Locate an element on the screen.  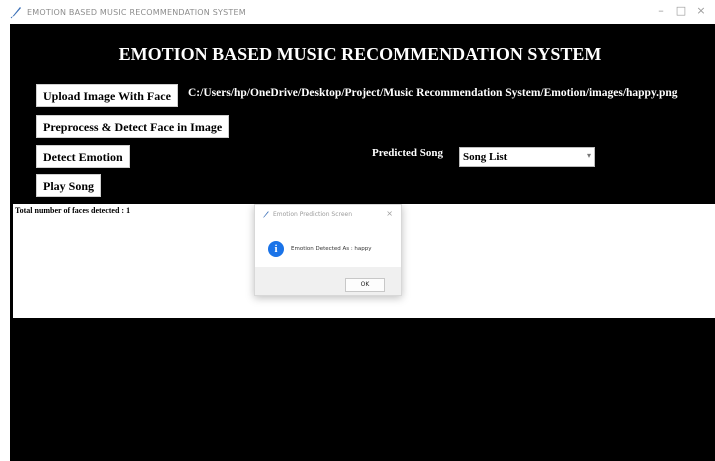
minimize-button: – is located at coordinates (661, 10).